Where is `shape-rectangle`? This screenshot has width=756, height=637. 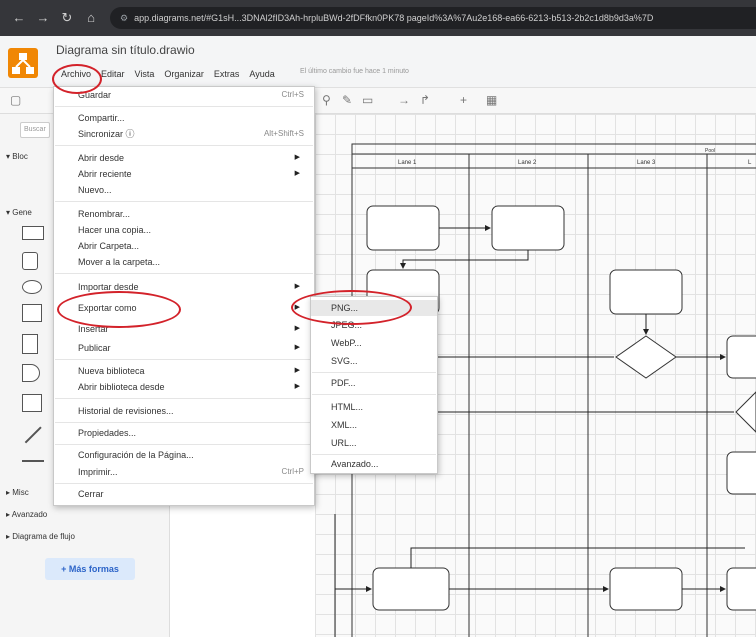
shape-rectangle is located at coordinates (33, 233).